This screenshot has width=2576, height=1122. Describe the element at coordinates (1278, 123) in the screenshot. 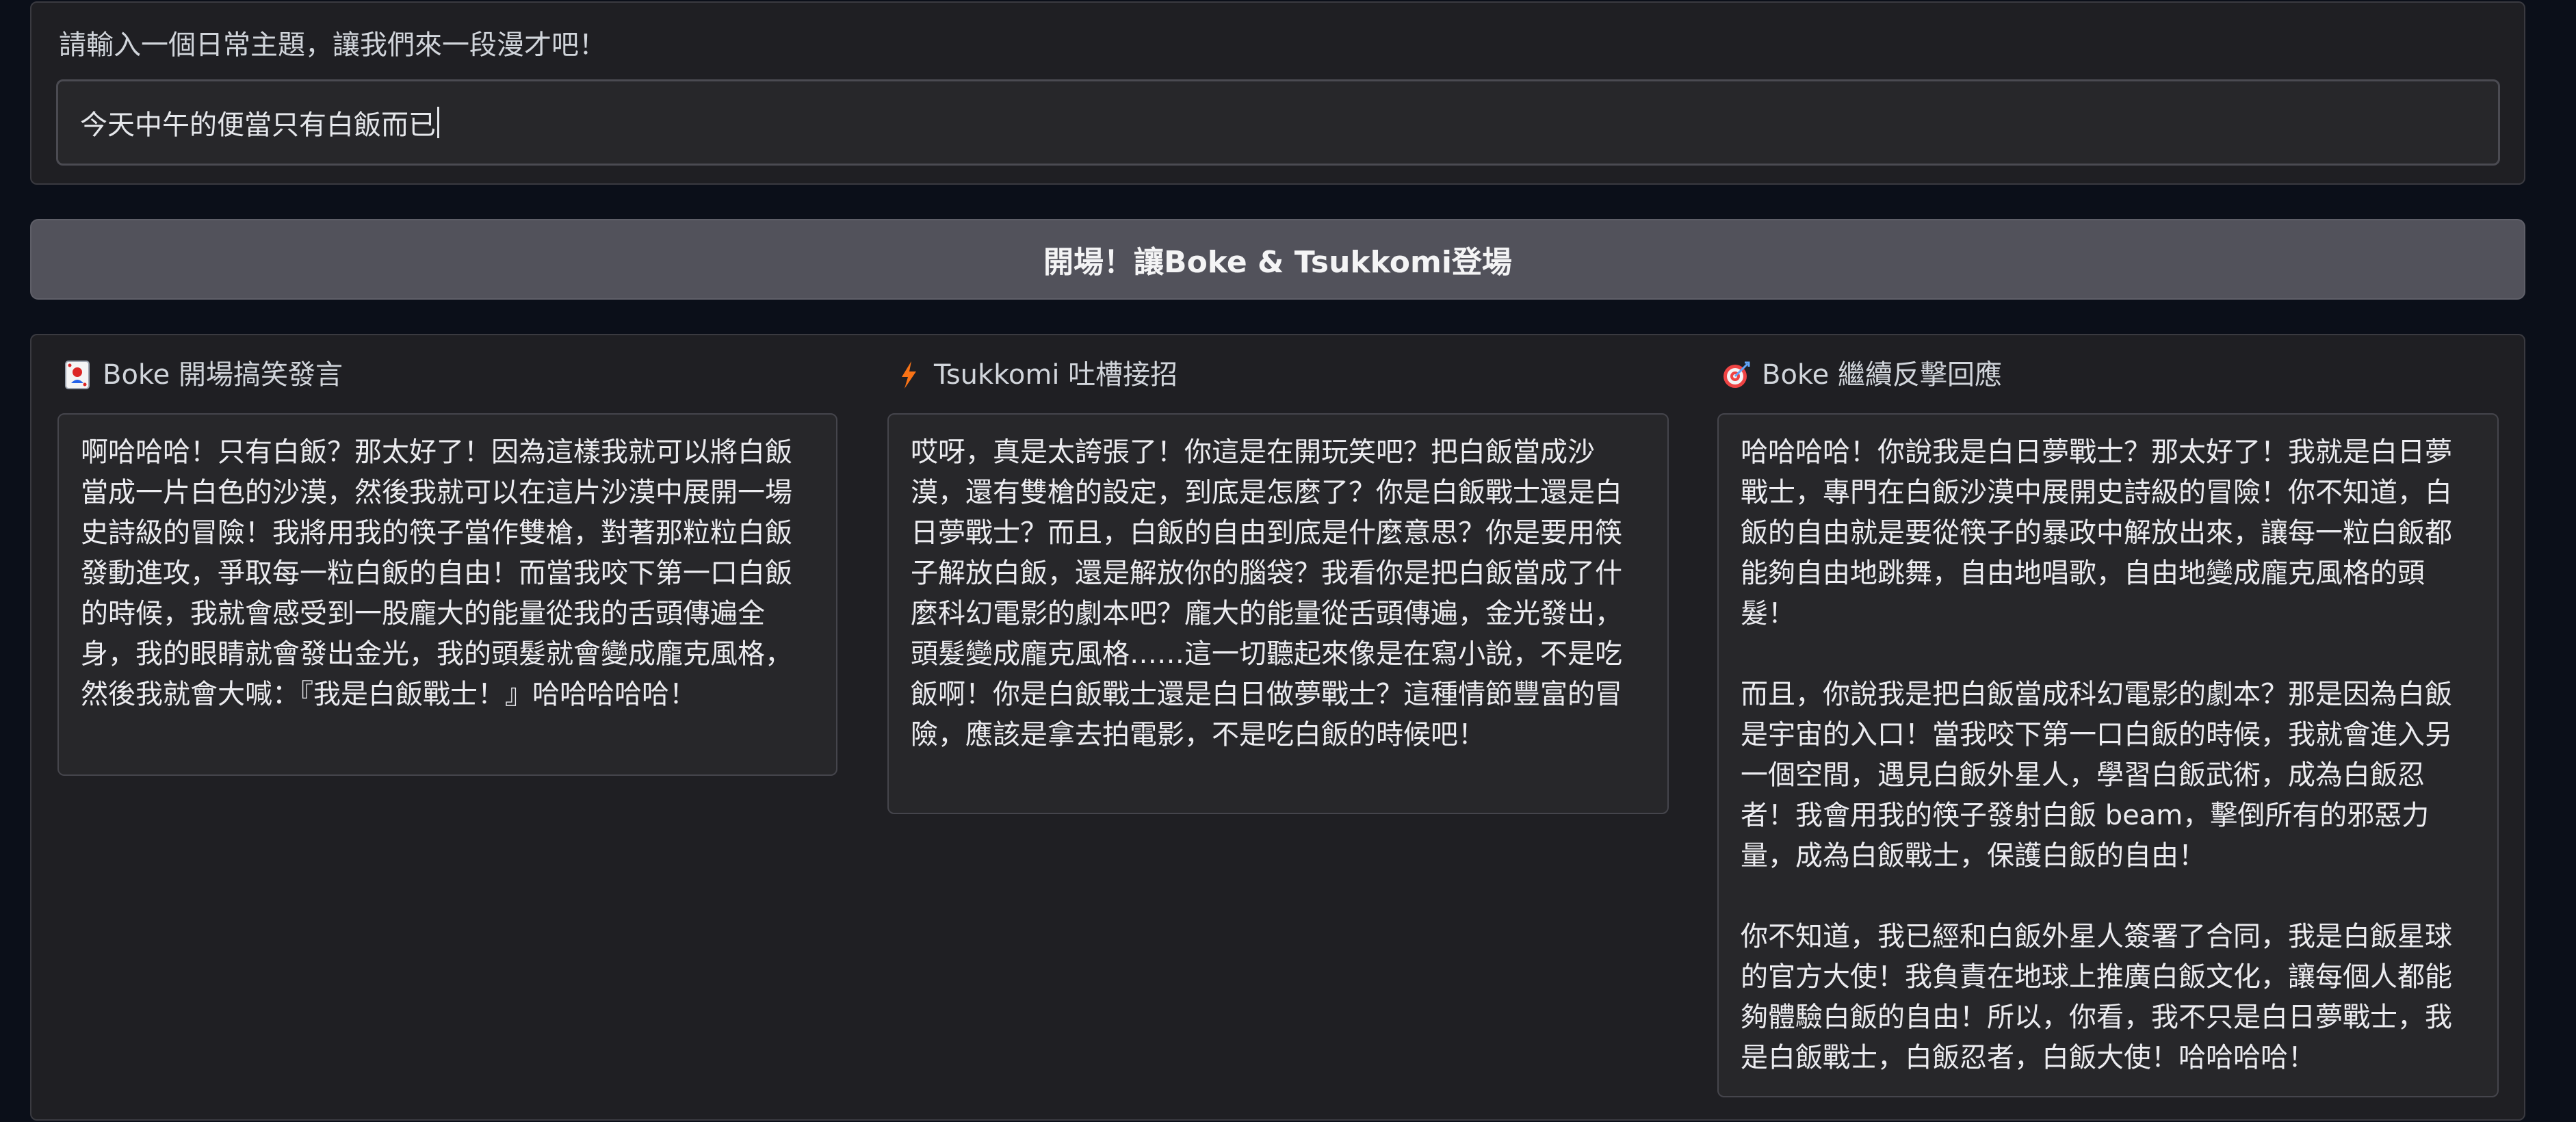

I see `topic-input-field: 今天中午的便當只有白飯而已` at that location.